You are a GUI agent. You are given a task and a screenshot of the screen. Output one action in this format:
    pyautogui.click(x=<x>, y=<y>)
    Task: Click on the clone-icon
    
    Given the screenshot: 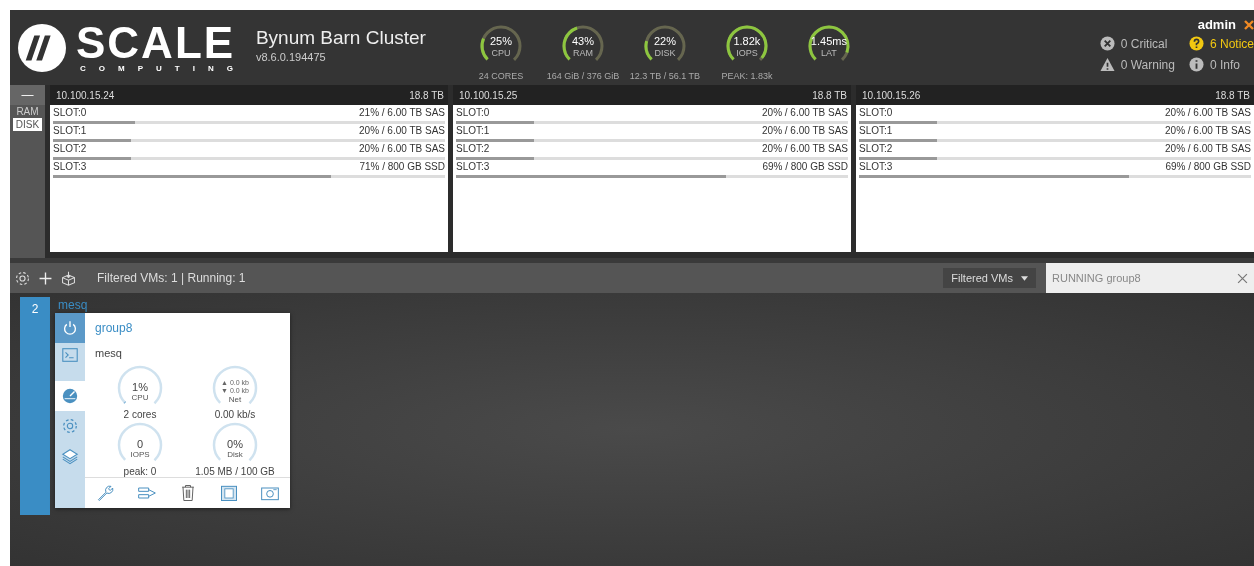 What is the action you would take?
    pyautogui.click(x=228, y=493)
    